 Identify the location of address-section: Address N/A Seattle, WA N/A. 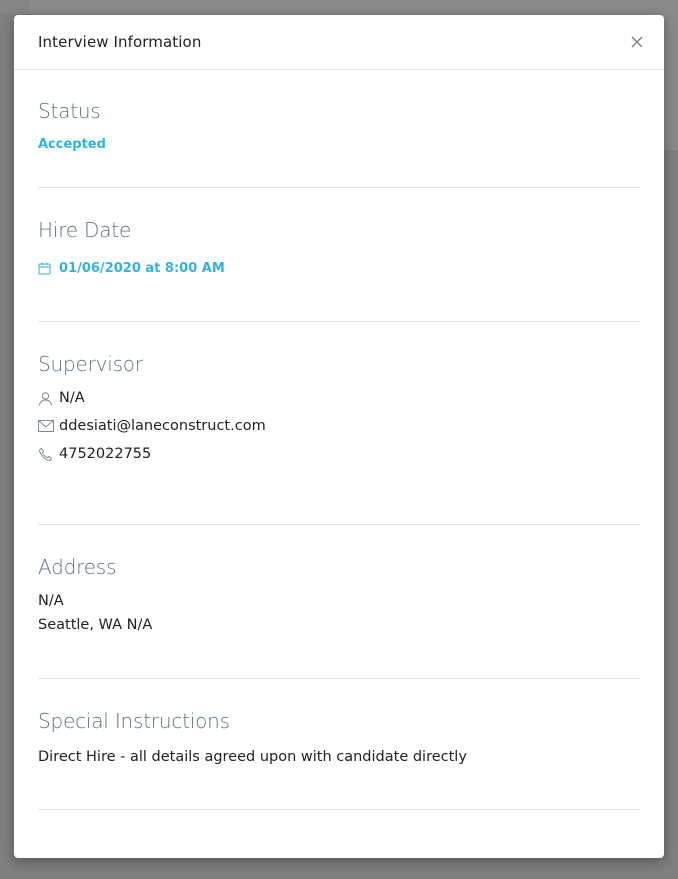
(339, 596).